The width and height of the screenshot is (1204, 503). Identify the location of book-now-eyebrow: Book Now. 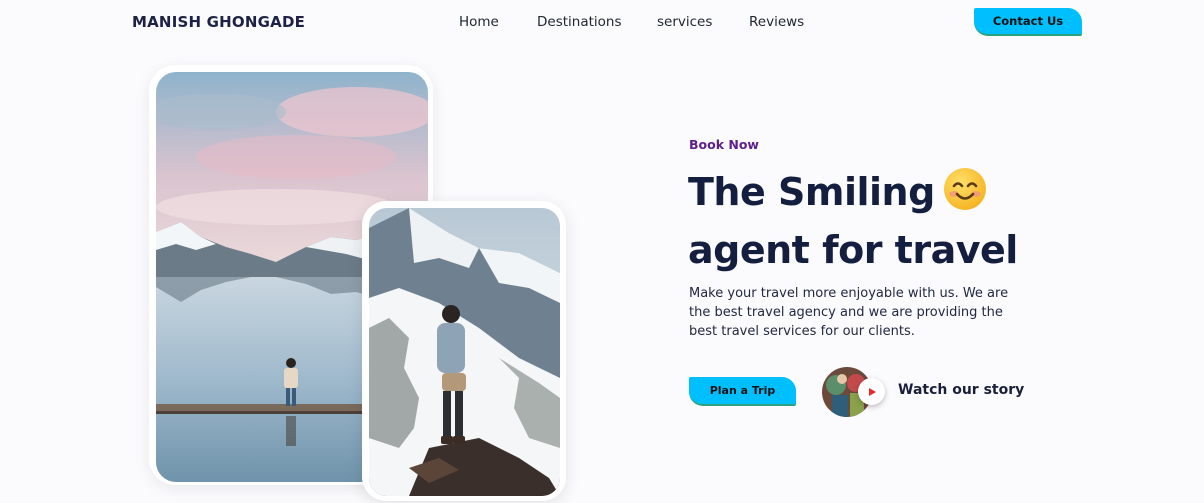
(724, 144).